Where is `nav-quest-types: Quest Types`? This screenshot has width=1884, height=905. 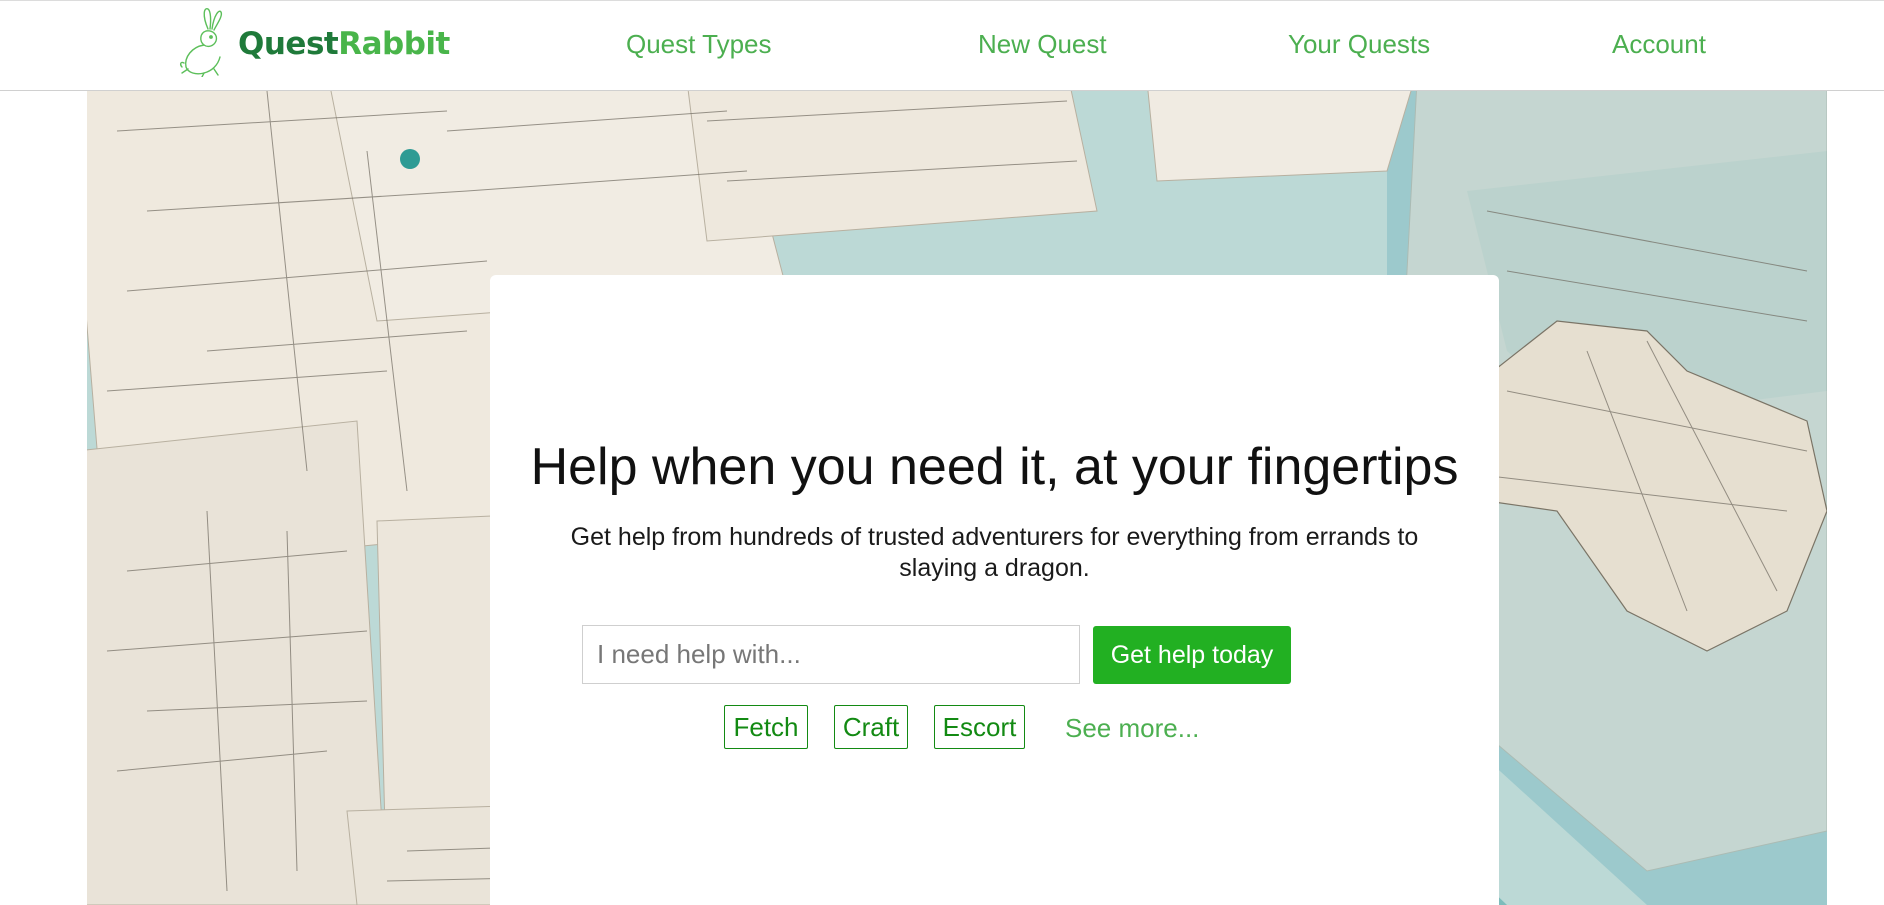
nav-quest-types: Quest Types is located at coordinates (699, 44).